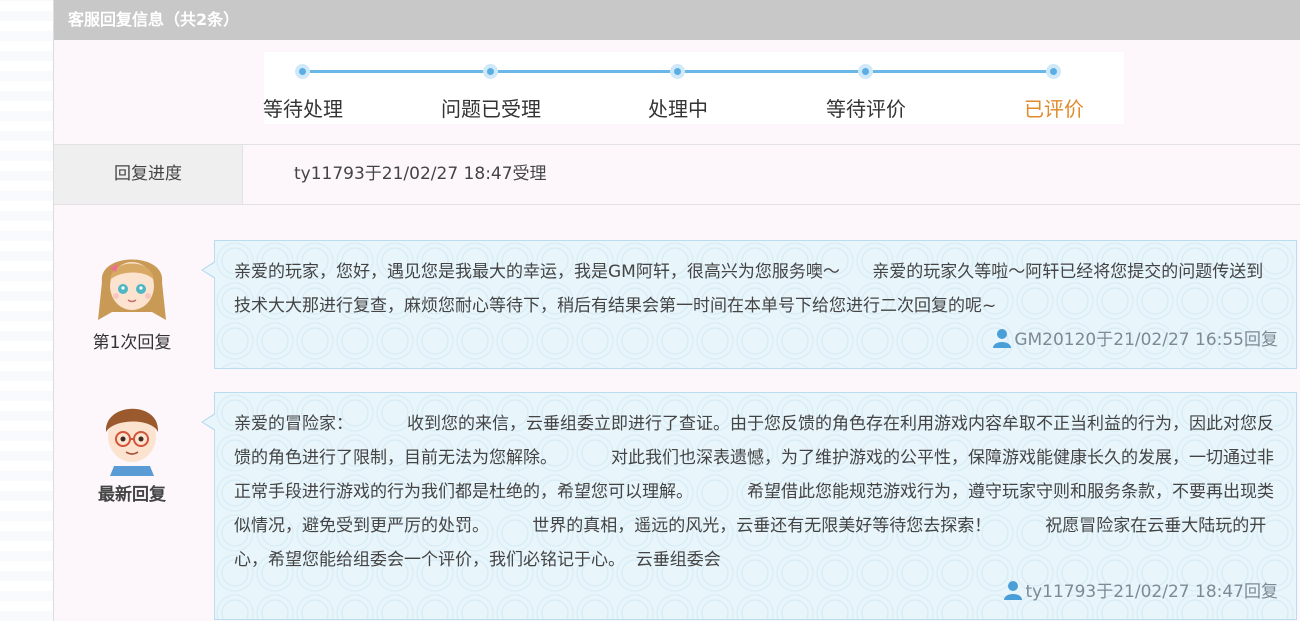 Image resolution: width=1300 pixels, height=621 pixels. What do you see at coordinates (1146, 340) in the screenshot?
I see `reply-meta-text: GM20120于21/02/27 16:55回复` at bounding box center [1146, 340].